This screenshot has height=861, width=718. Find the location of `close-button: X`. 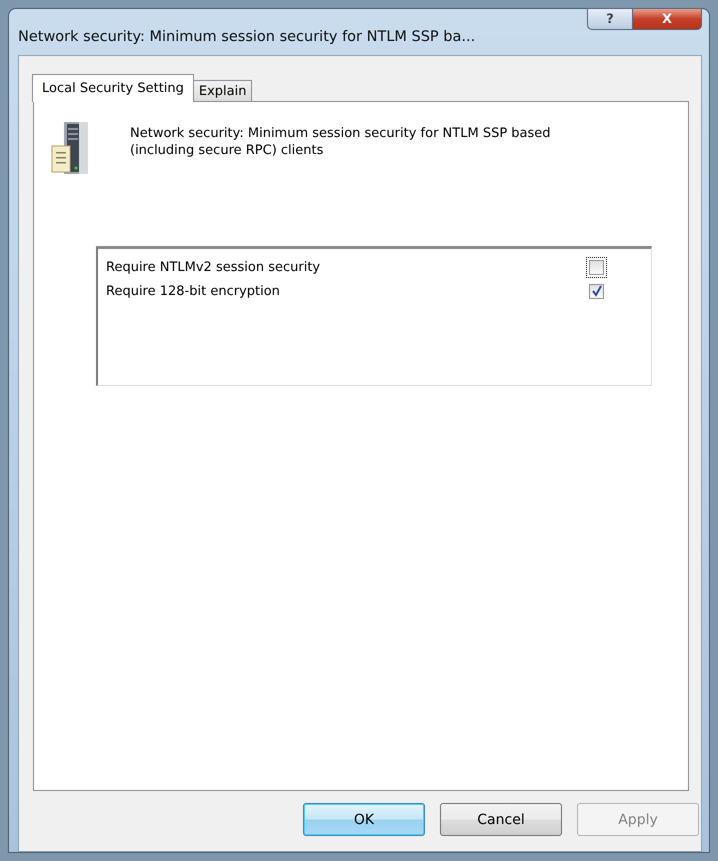

close-button: X is located at coordinates (667, 19).